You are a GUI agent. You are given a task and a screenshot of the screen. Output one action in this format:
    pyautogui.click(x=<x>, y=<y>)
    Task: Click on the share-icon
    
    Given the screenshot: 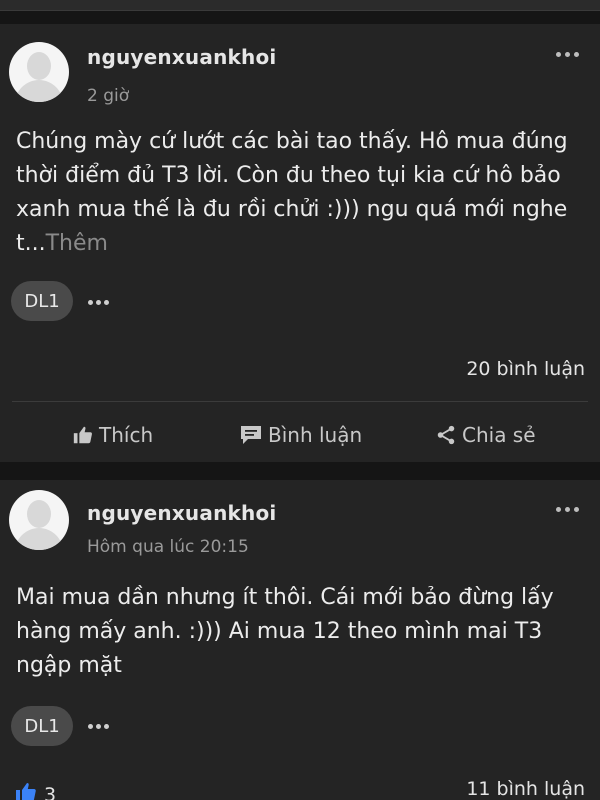 What is the action you would take?
    pyautogui.click(x=446, y=435)
    